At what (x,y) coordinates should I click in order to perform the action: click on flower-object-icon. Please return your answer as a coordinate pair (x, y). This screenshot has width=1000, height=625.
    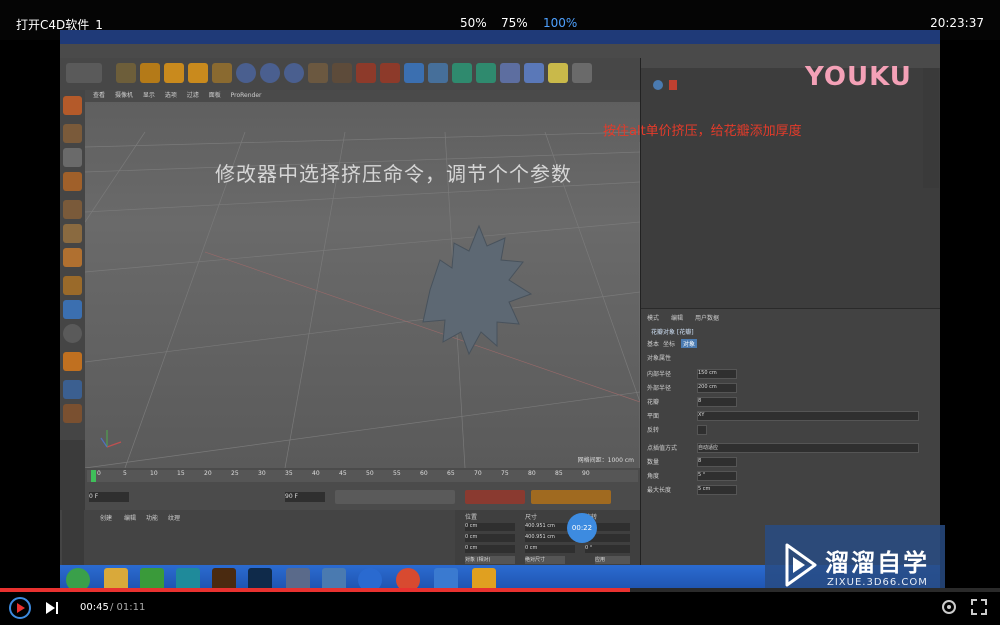
    Looking at the image, I should click on (658, 85).